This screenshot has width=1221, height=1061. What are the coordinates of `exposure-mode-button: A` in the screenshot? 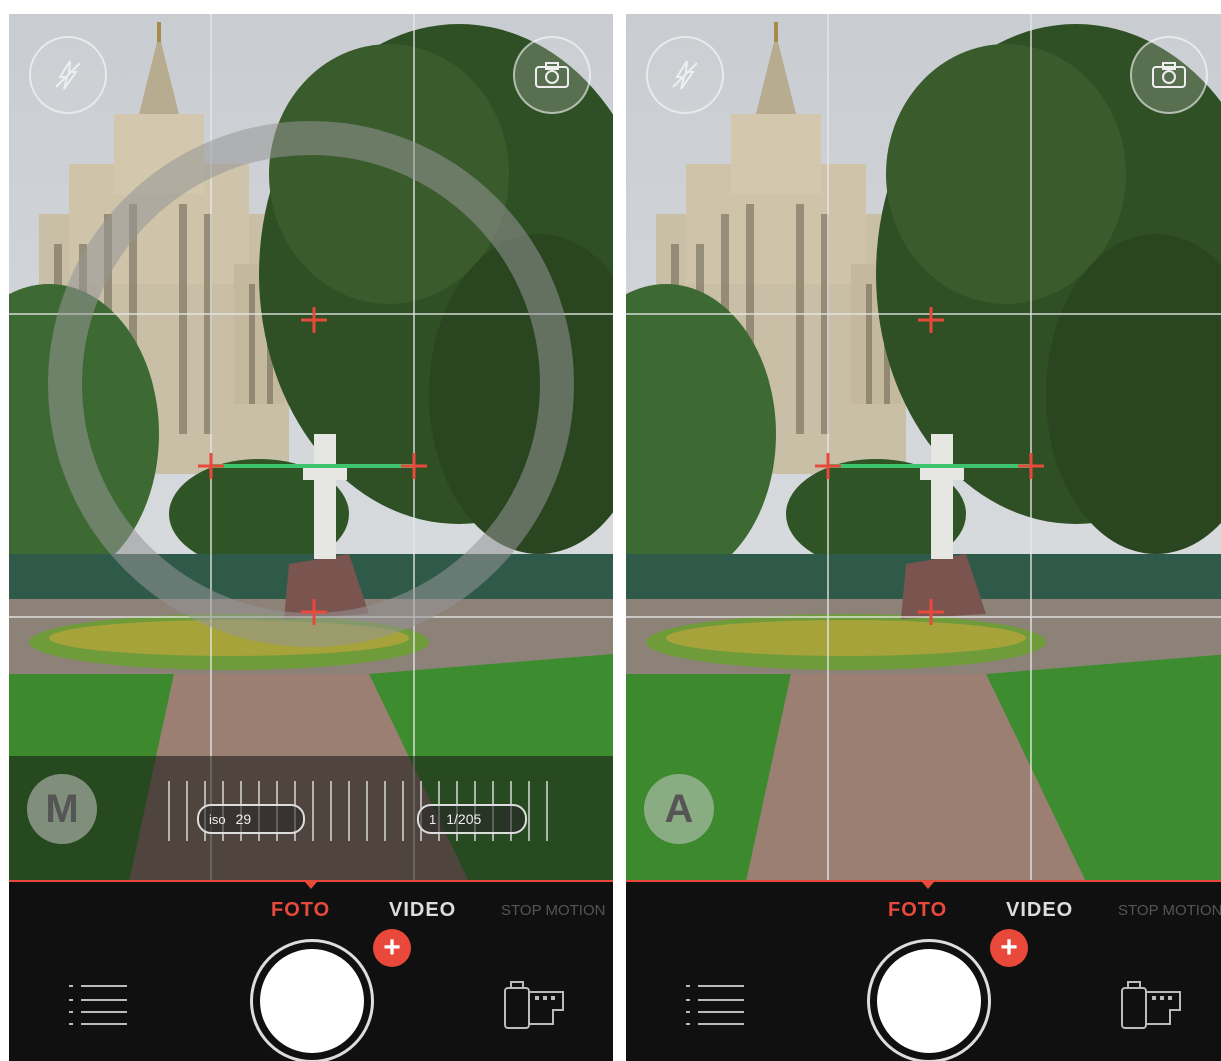 It's located at (679, 809).